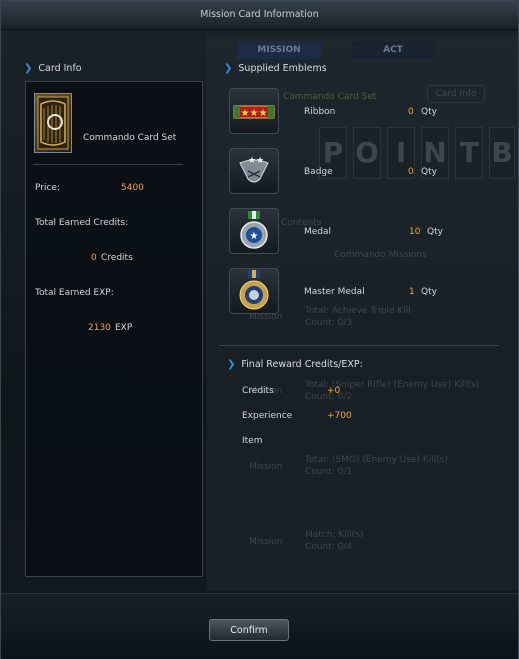 The image size is (519, 659). I want to click on card-name: Commando Card Set, so click(130, 138).